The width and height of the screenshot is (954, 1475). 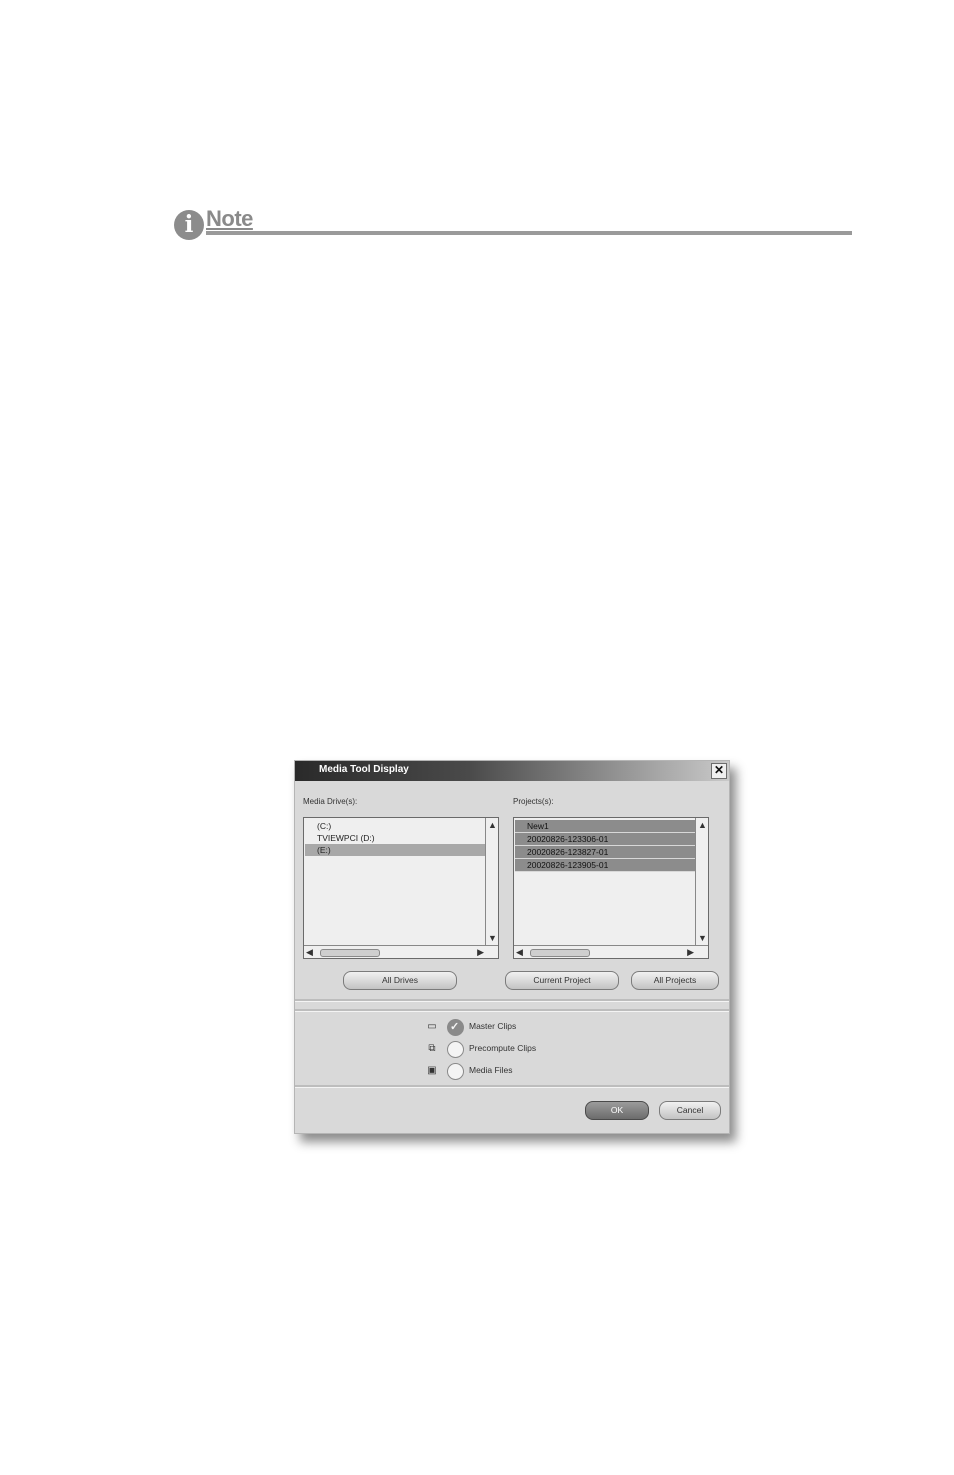 What do you see at coordinates (512, 771) in the screenshot?
I see `dialog-titlebar: Media Tool Display ✕` at bounding box center [512, 771].